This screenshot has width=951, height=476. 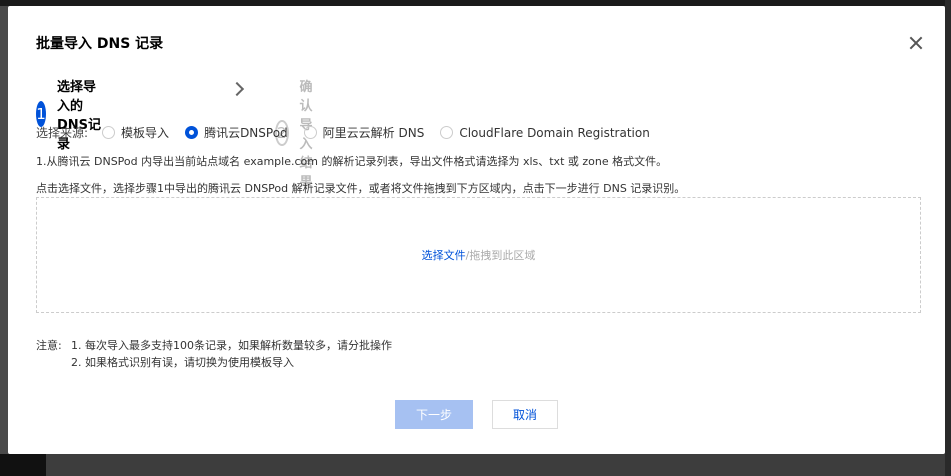 I want to click on radio-label: CloudFlare Domain Registration, so click(x=554, y=132).